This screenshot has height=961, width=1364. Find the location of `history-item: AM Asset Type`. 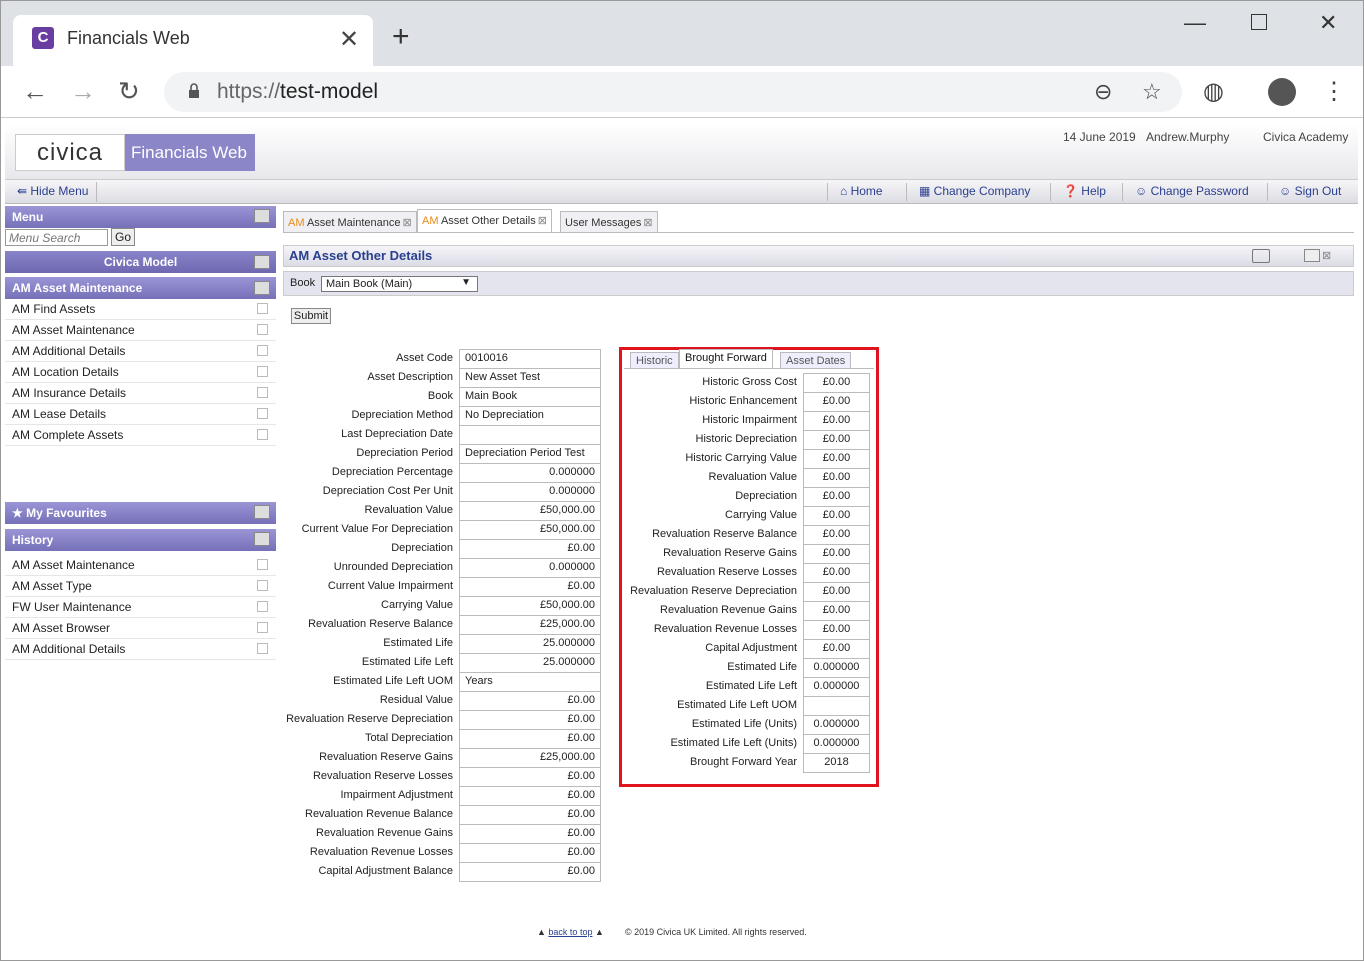

history-item: AM Asset Type is located at coordinates (140, 586).